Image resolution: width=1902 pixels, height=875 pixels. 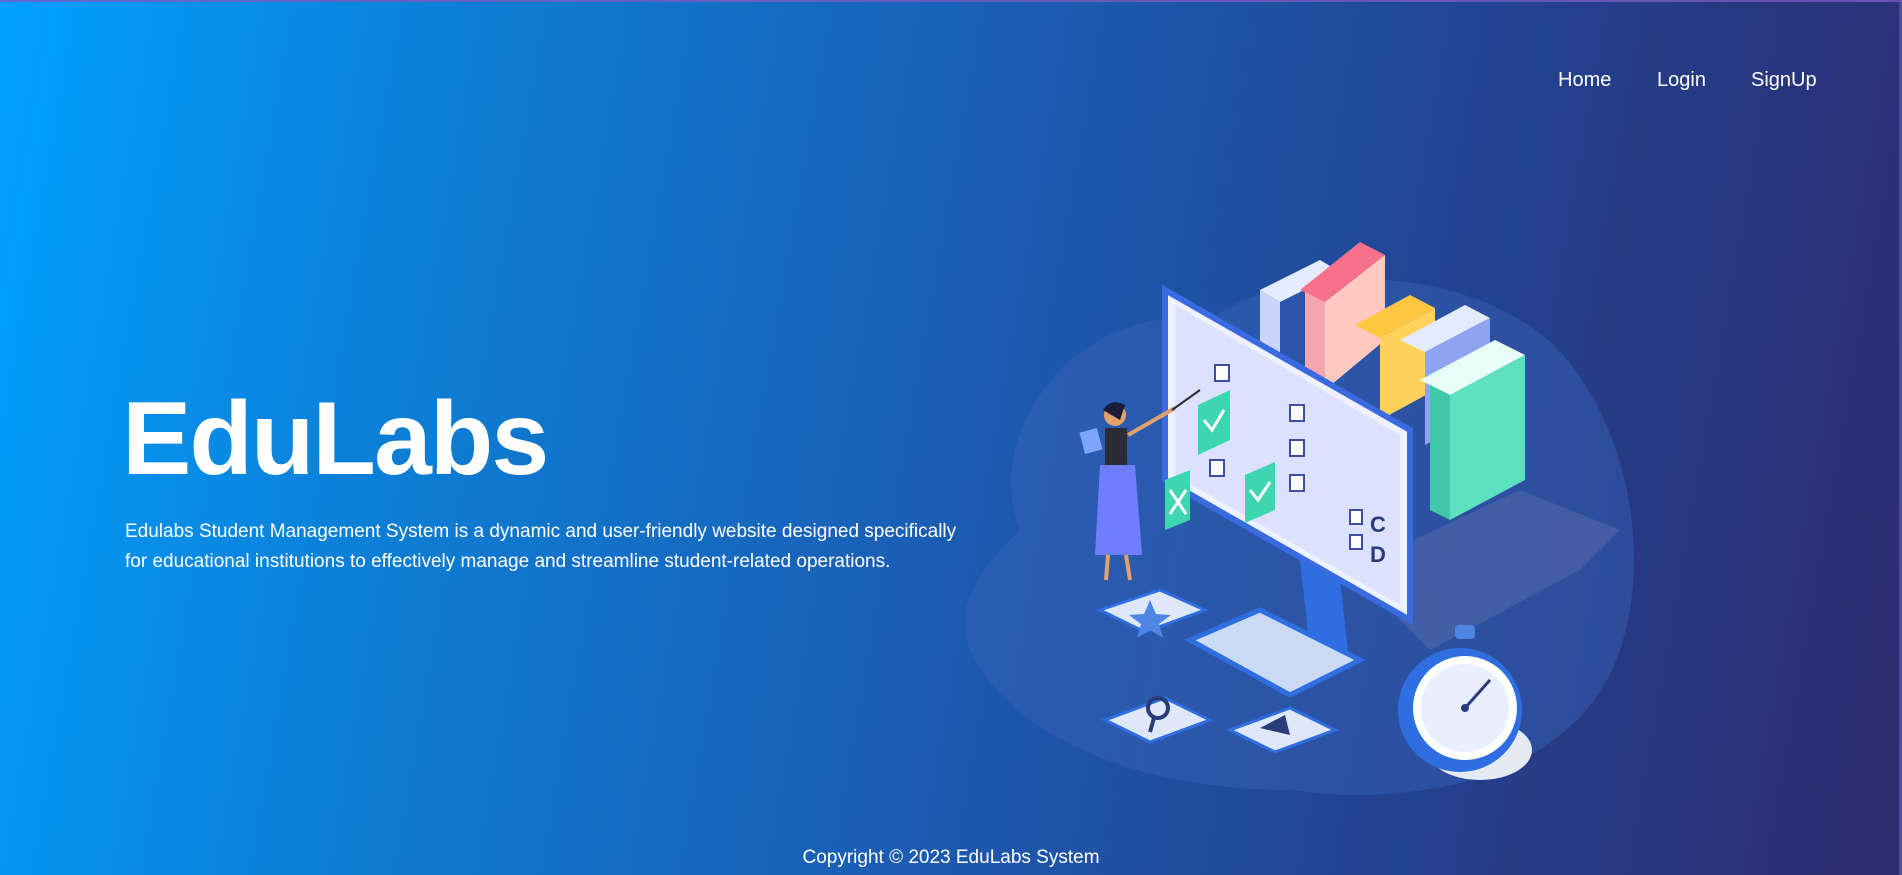 What do you see at coordinates (951, 1) in the screenshot?
I see `top-border` at bounding box center [951, 1].